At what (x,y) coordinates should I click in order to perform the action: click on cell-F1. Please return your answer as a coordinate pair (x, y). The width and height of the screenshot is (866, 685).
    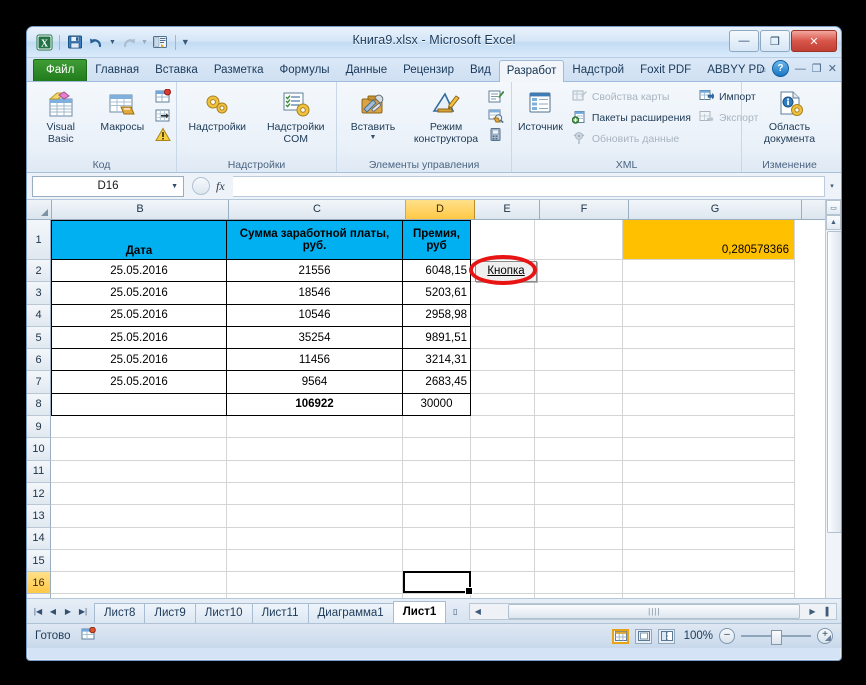
    Looking at the image, I should click on (579, 240).